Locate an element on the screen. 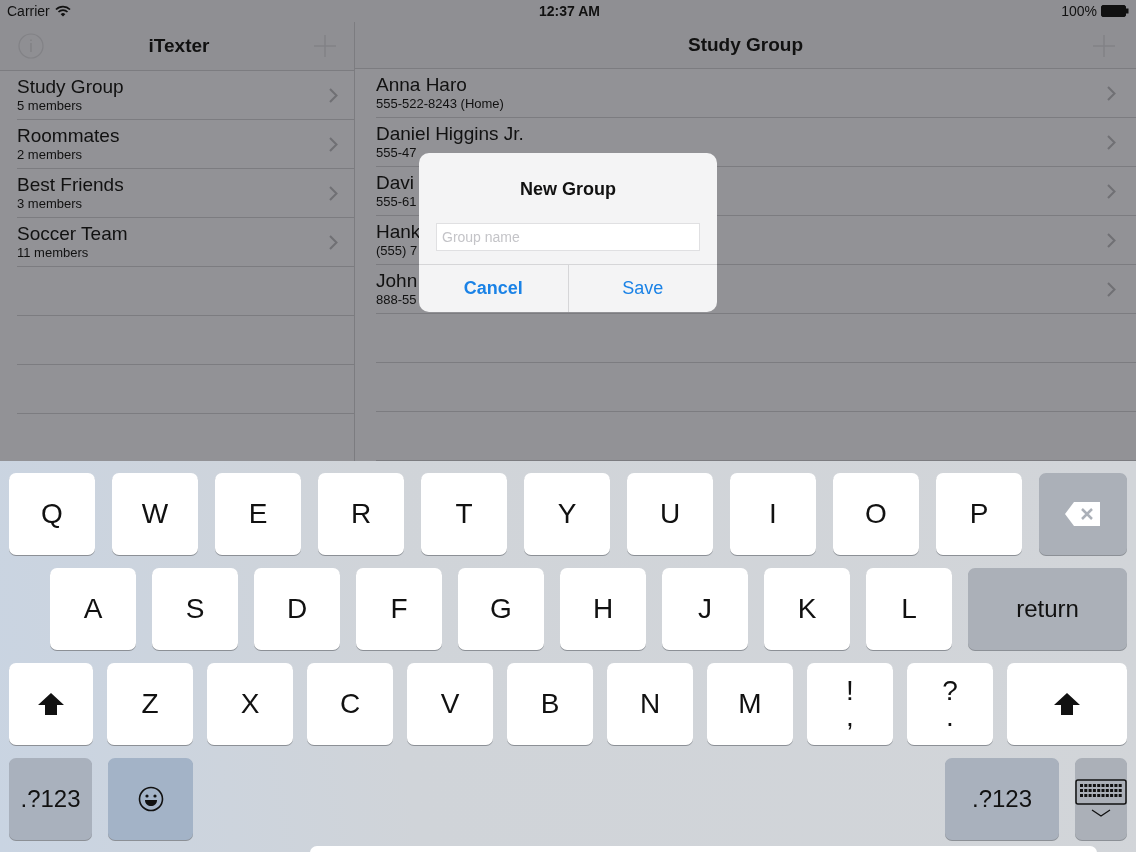  contact-row: Anna Haro 555-522-8243 (Home) is located at coordinates (756, 93).